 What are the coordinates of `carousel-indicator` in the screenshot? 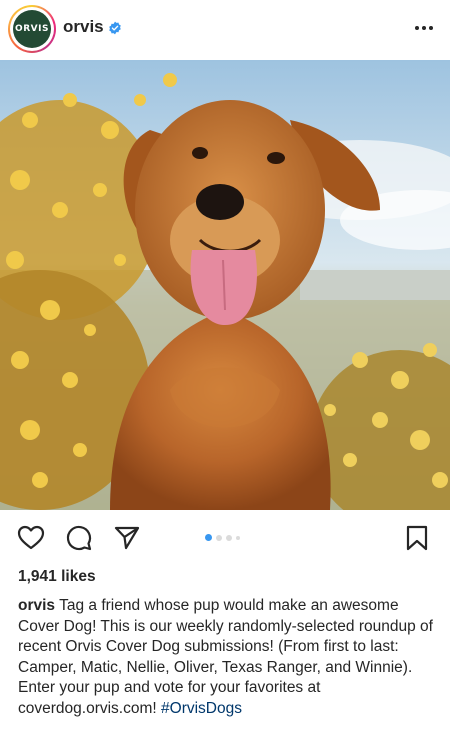 It's located at (222, 537).